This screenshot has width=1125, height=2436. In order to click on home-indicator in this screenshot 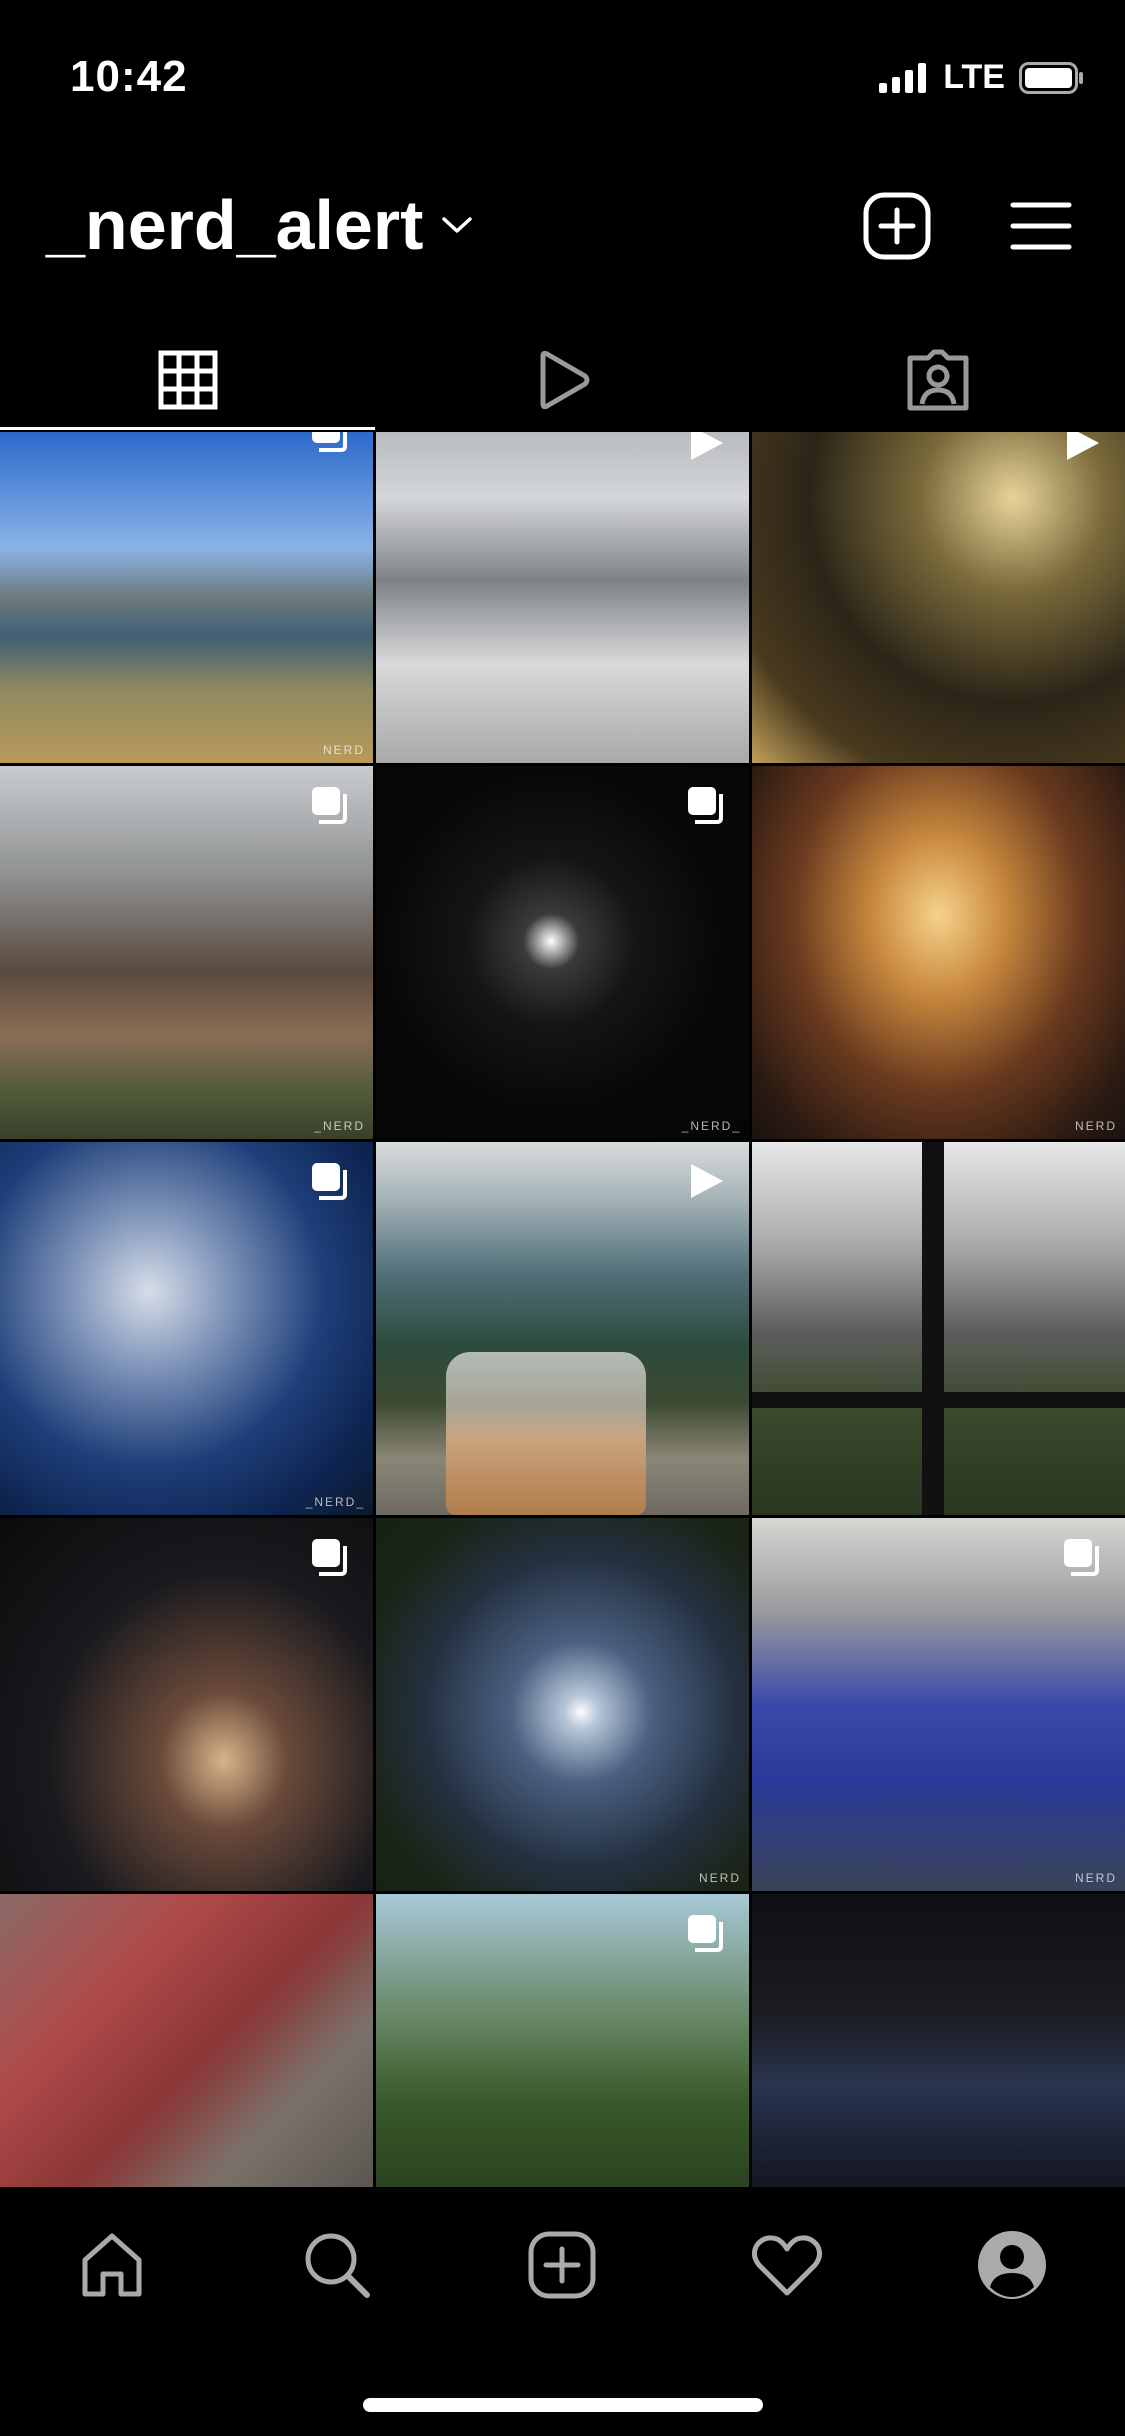, I will do `click(563, 2405)`.